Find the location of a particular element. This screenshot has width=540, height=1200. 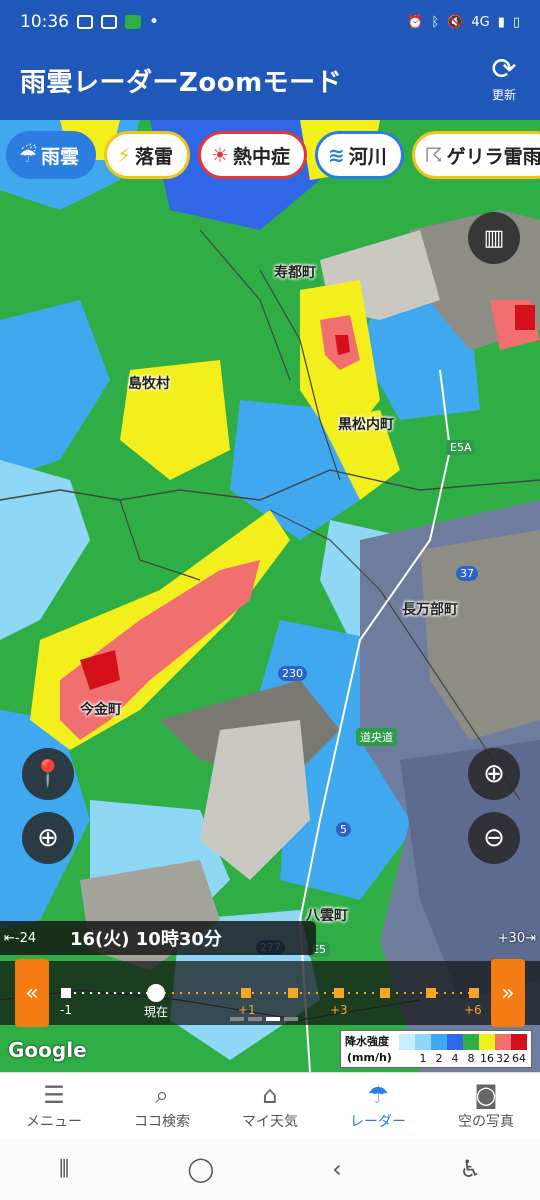

place-label: 寿都町 is located at coordinates (295, 273).